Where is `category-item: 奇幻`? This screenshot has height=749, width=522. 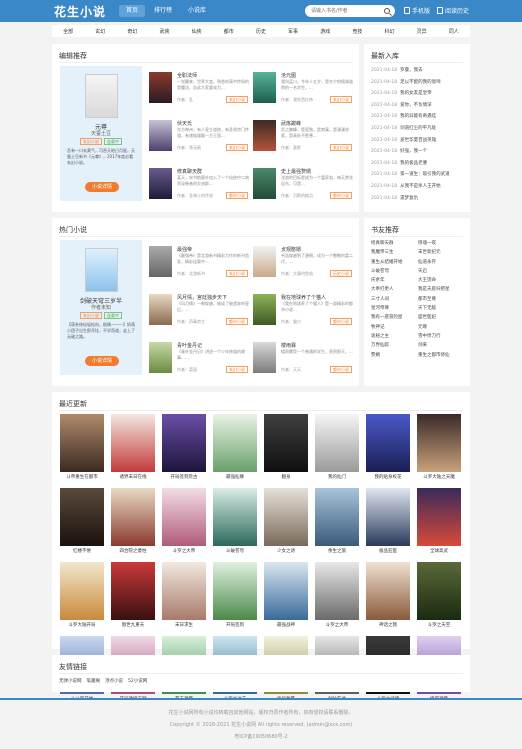 category-item: 奇幻 is located at coordinates (132, 31).